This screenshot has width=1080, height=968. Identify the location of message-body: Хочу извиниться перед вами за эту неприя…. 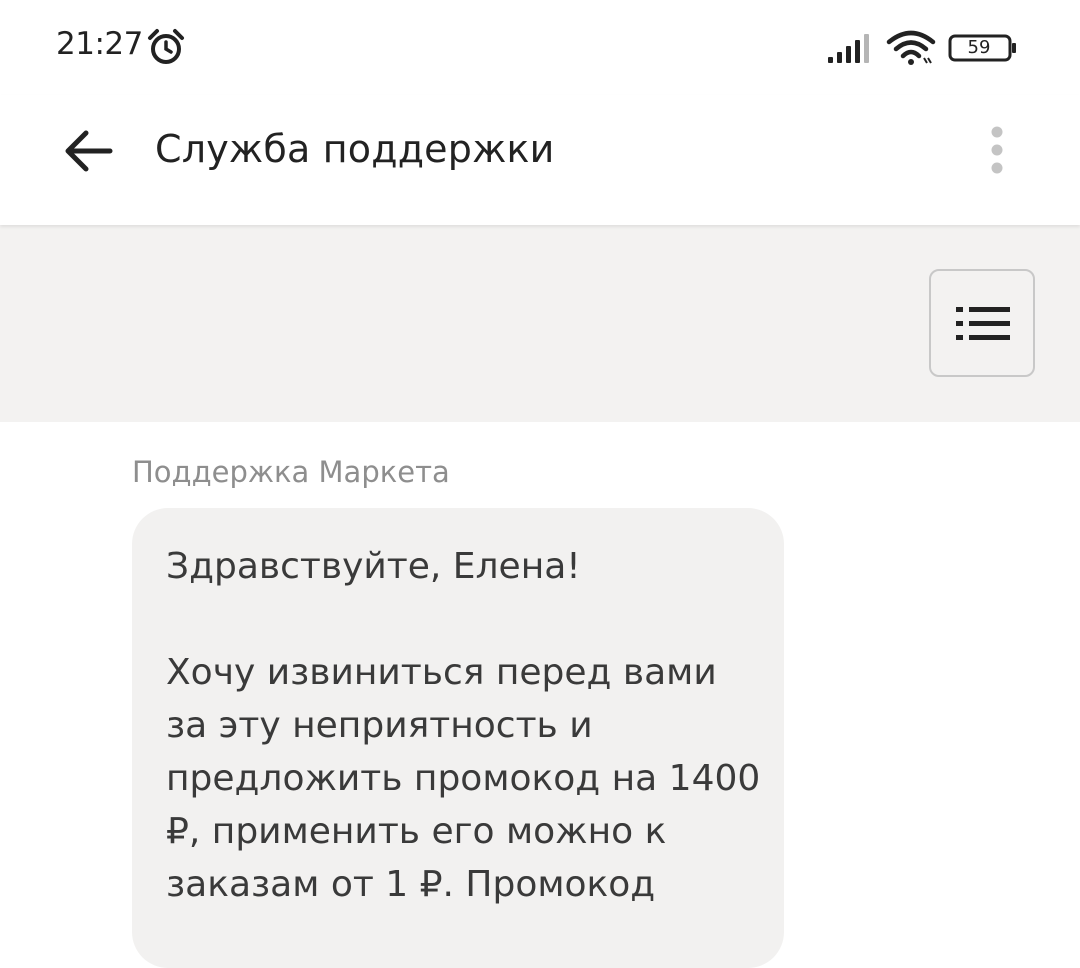
(463, 778).